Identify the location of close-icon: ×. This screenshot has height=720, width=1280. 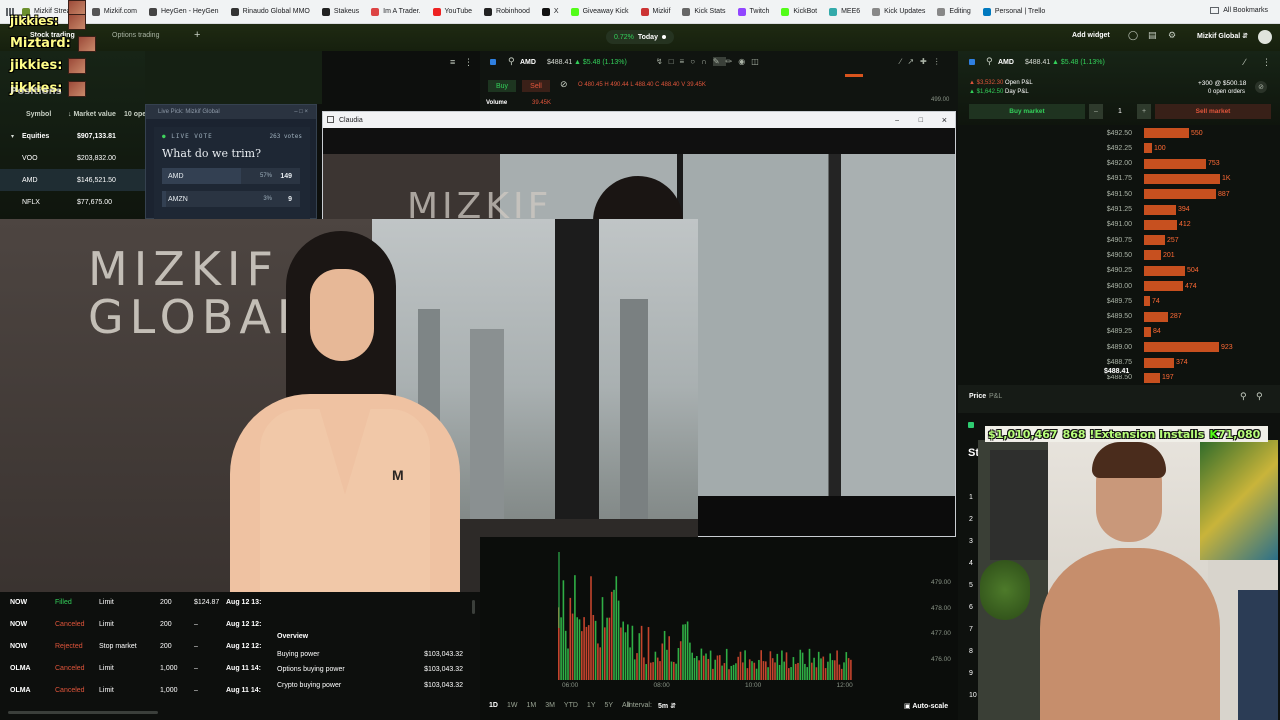
(944, 120).